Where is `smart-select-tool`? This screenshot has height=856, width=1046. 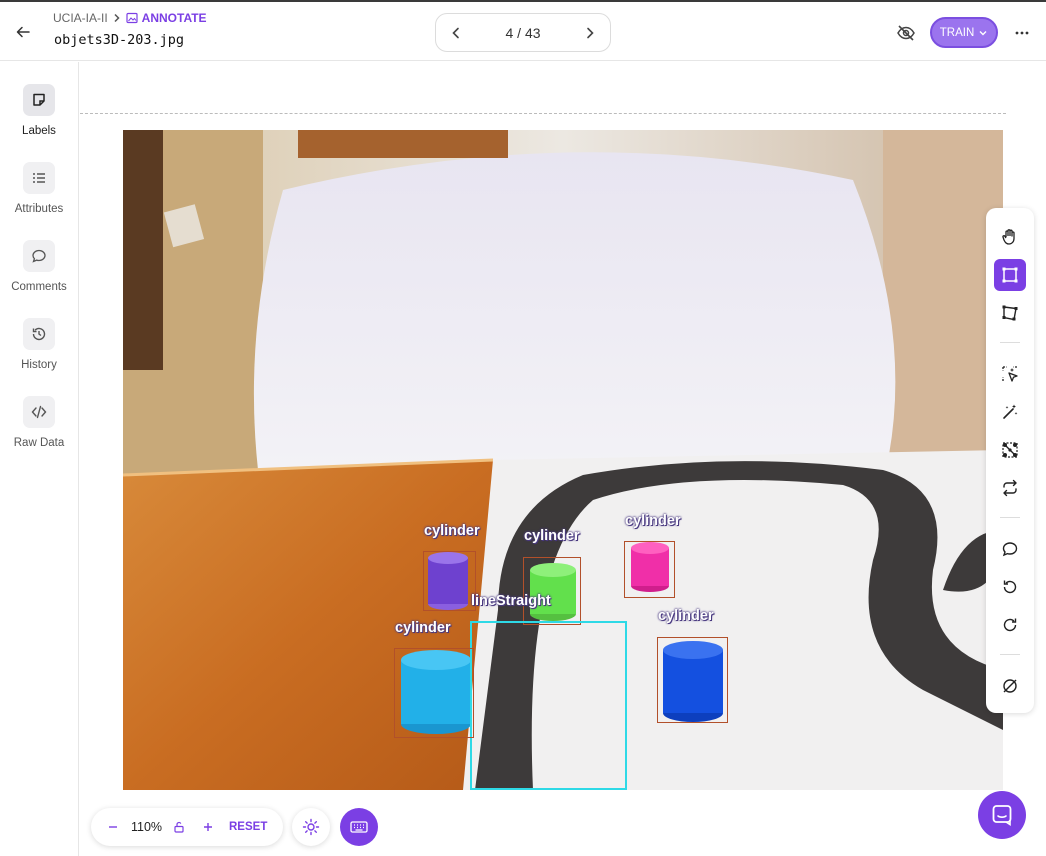
smart-select-tool is located at coordinates (1010, 374).